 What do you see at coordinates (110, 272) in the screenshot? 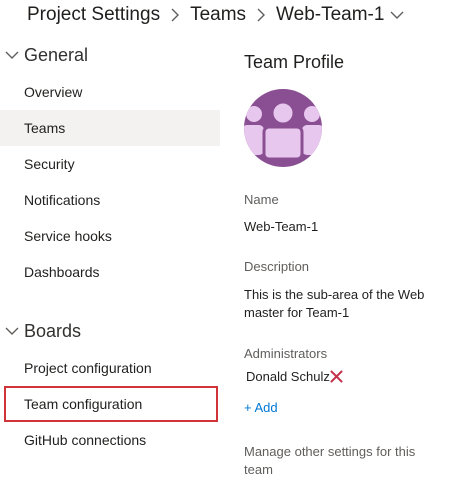
I see `sidebar-item-dashboards: Dashboards` at bounding box center [110, 272].